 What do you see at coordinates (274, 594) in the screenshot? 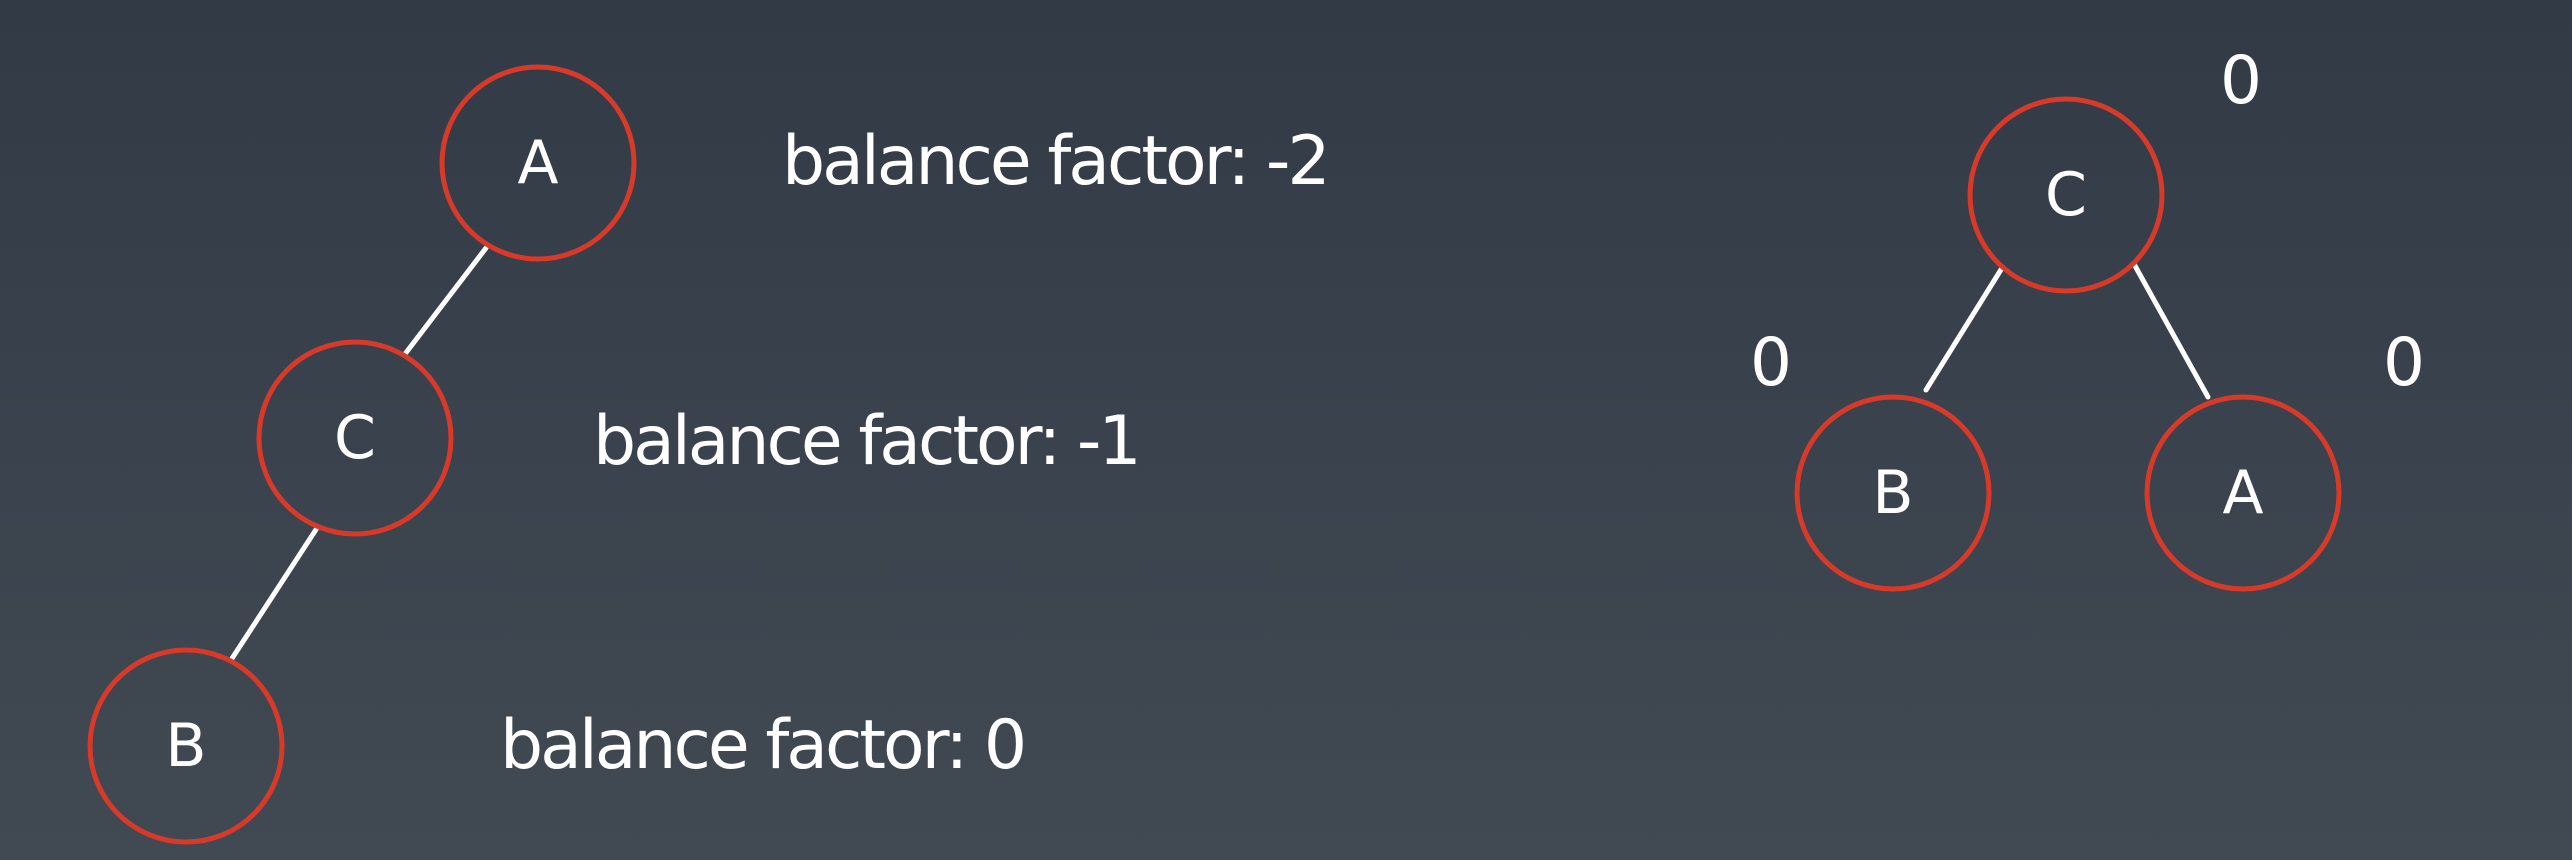
I see `left-edge-c-b` at bounding box center [274, 594].